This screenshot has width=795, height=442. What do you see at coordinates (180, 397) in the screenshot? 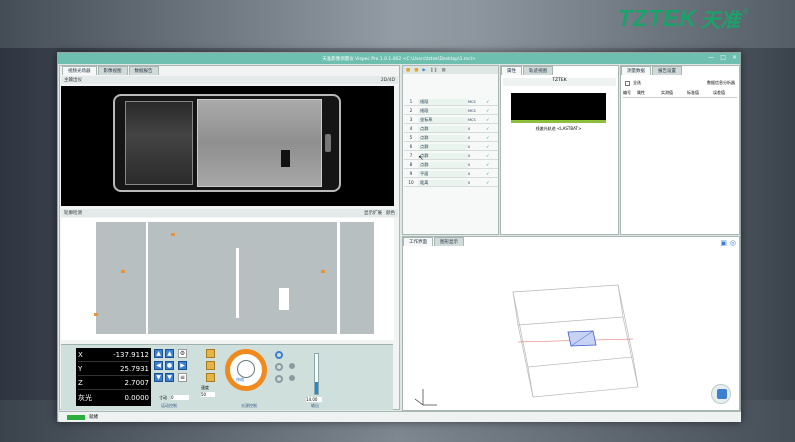
I see `step-input: 0` at bounding box center [180, 397].